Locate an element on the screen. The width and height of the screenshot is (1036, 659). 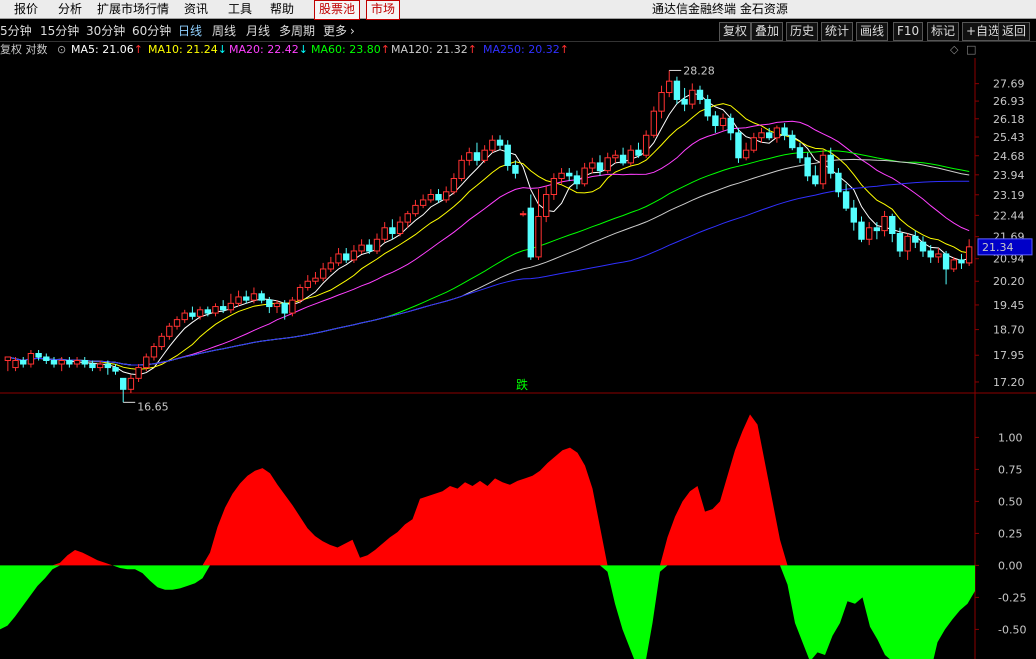
ma-legend-item: MA60: 23.80↑ is located at coordinates (350, 50).